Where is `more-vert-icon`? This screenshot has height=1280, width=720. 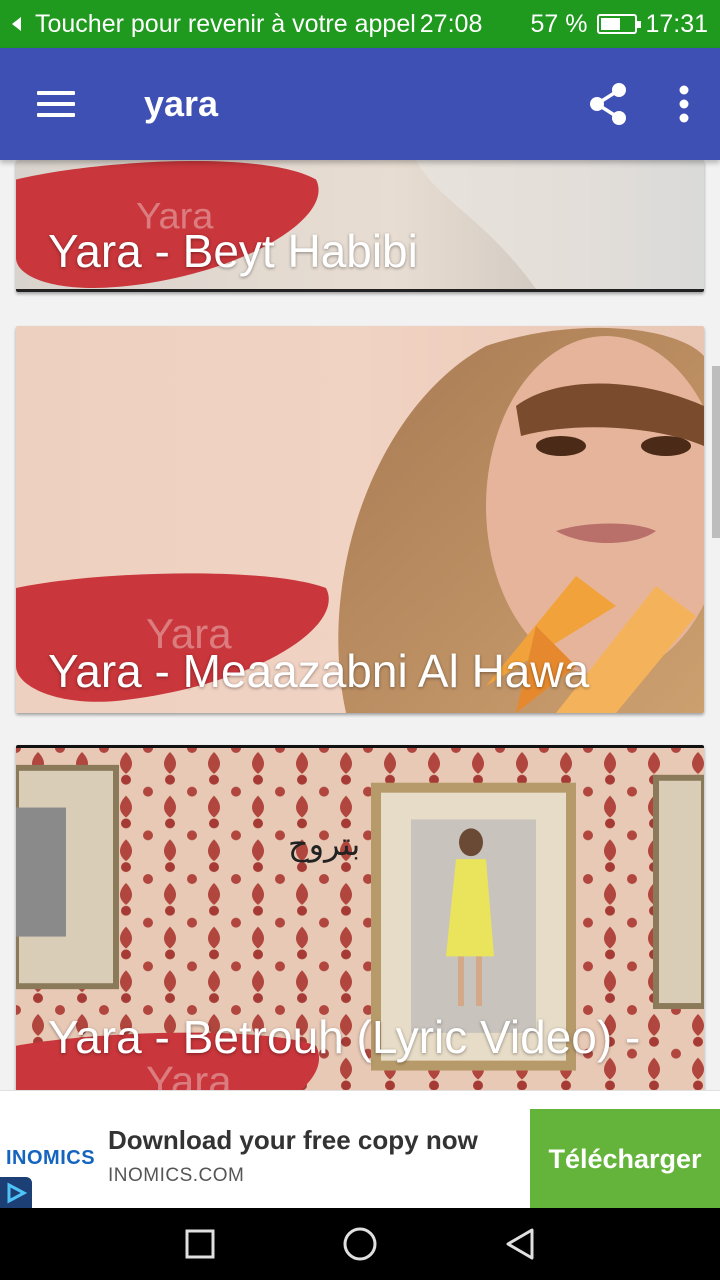
more-vert-icon is located at coordinates (684, 104).